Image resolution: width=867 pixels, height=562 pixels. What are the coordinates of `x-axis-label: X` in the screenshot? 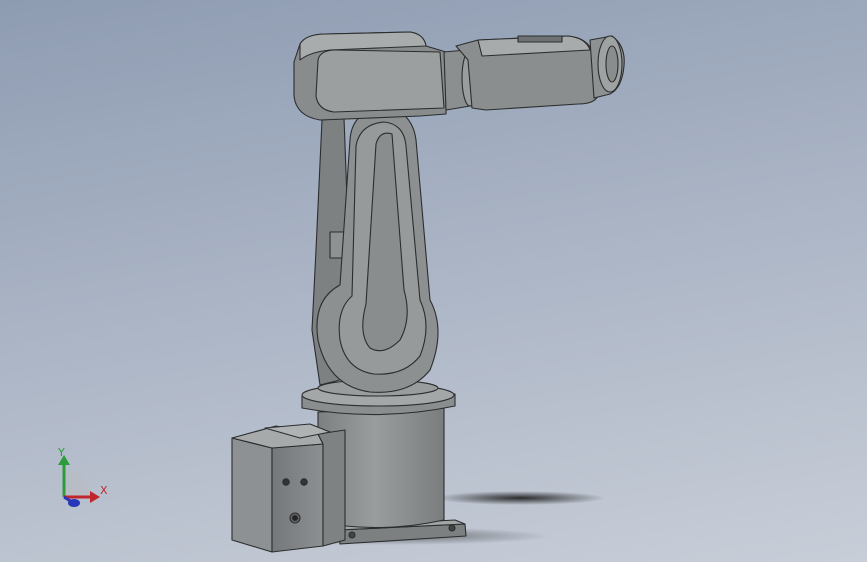 It's located at (104, 490).